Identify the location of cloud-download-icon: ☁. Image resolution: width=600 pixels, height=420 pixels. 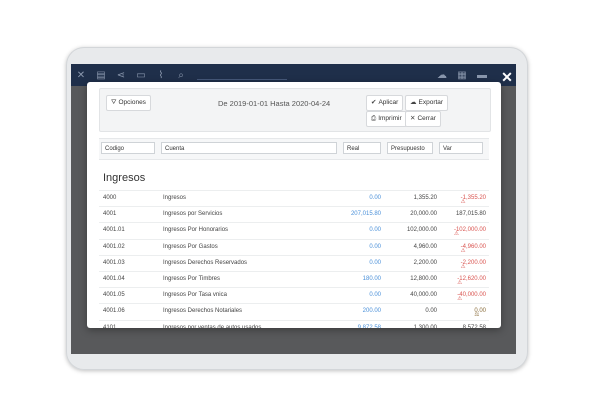
(413, 102).